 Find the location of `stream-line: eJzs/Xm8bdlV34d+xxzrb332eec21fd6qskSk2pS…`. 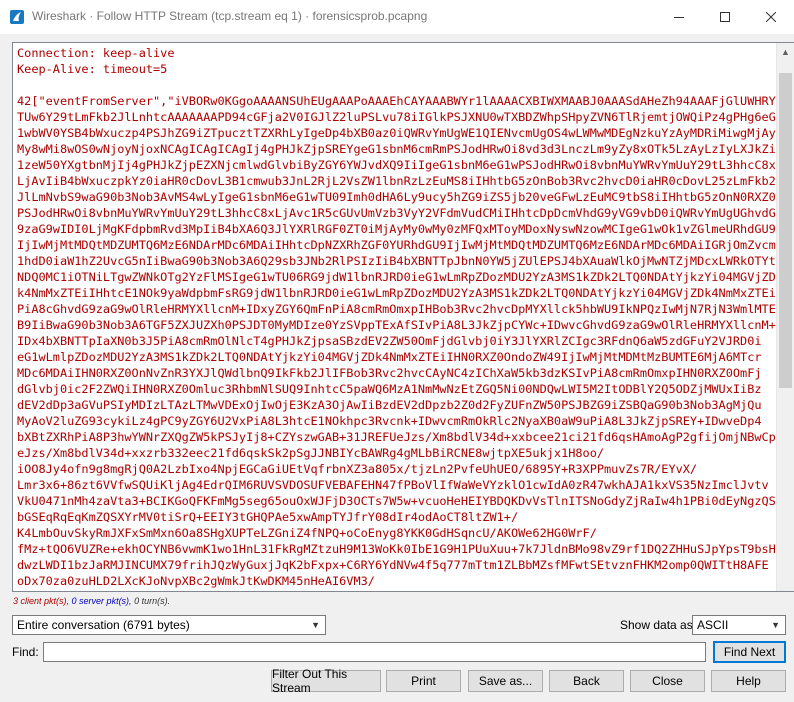

stream-line: eJzs/Xm8bdlV34d+xxzrb332eec21fd6qskSk2pS… is located at coordinates (311, 453).